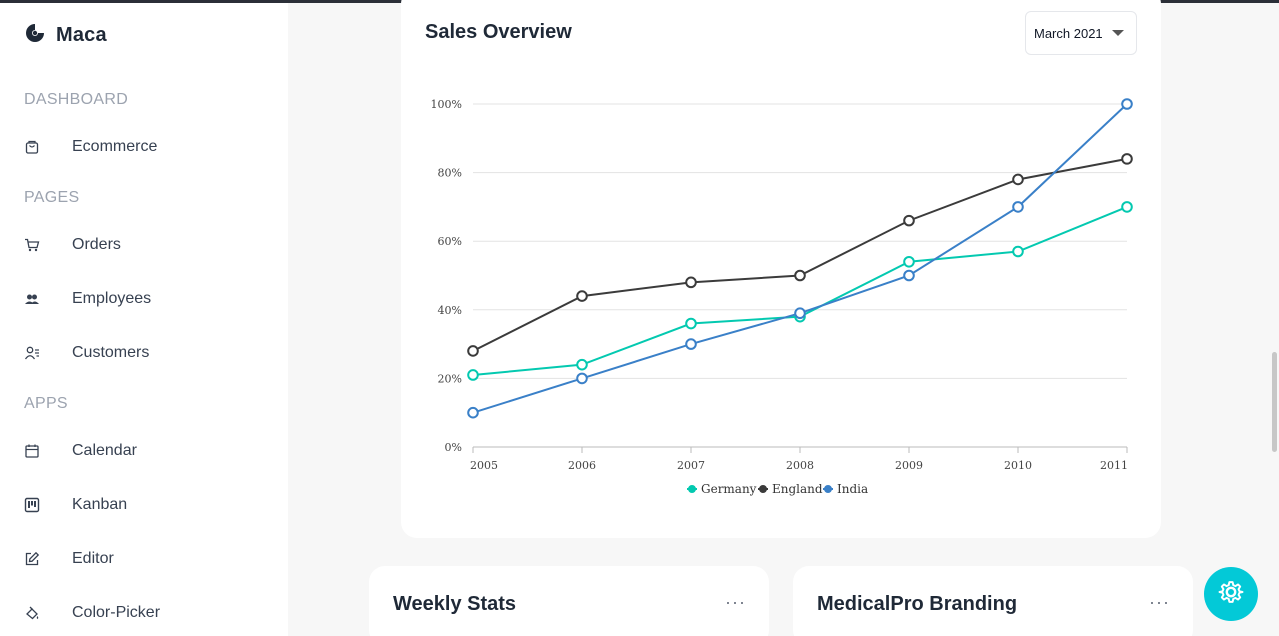  Describe the element at coordinates (450, 378) in the screenshot. I see `y-tick-label: 20%` at that location.